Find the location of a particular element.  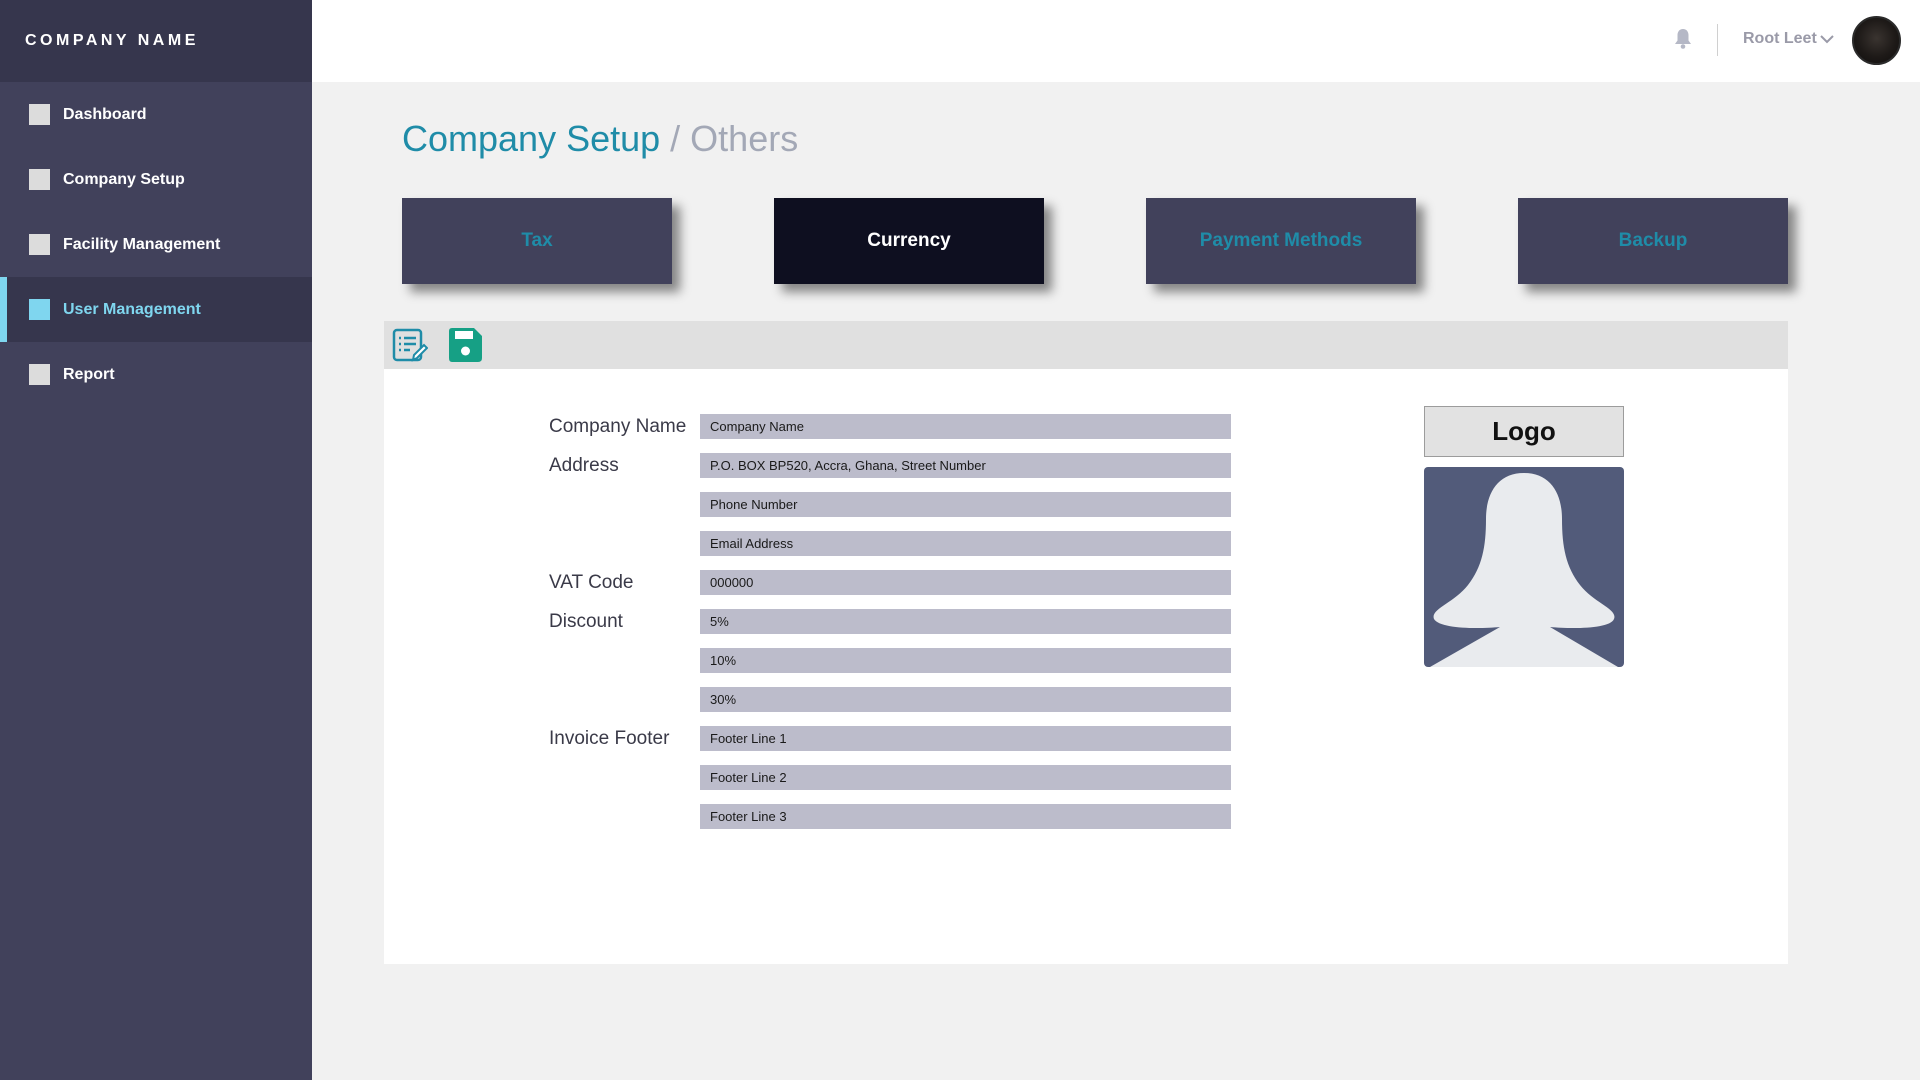

address-label: Address is located at coordinates (584, 465).